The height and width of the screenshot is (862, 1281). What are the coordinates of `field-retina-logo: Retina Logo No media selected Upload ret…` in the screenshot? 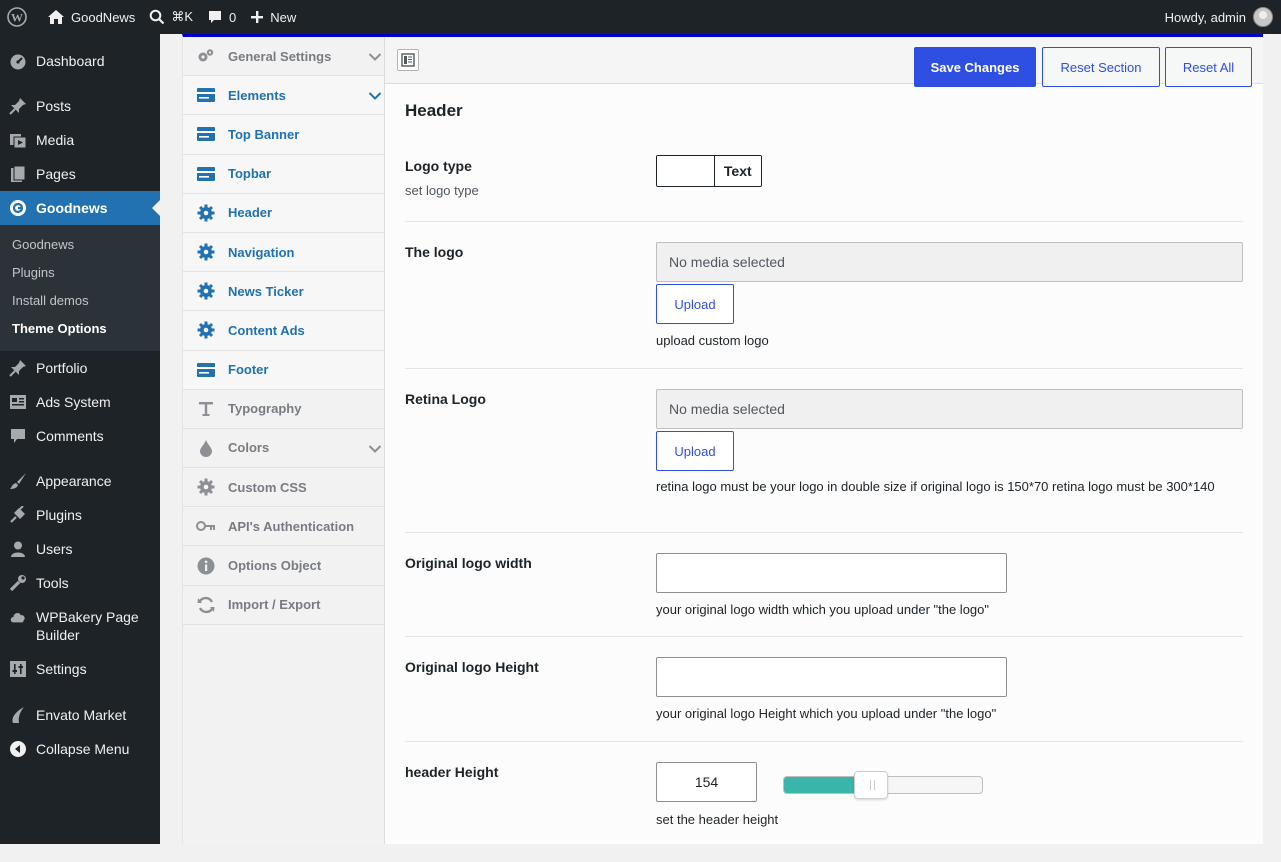 It's located at (824, 451).